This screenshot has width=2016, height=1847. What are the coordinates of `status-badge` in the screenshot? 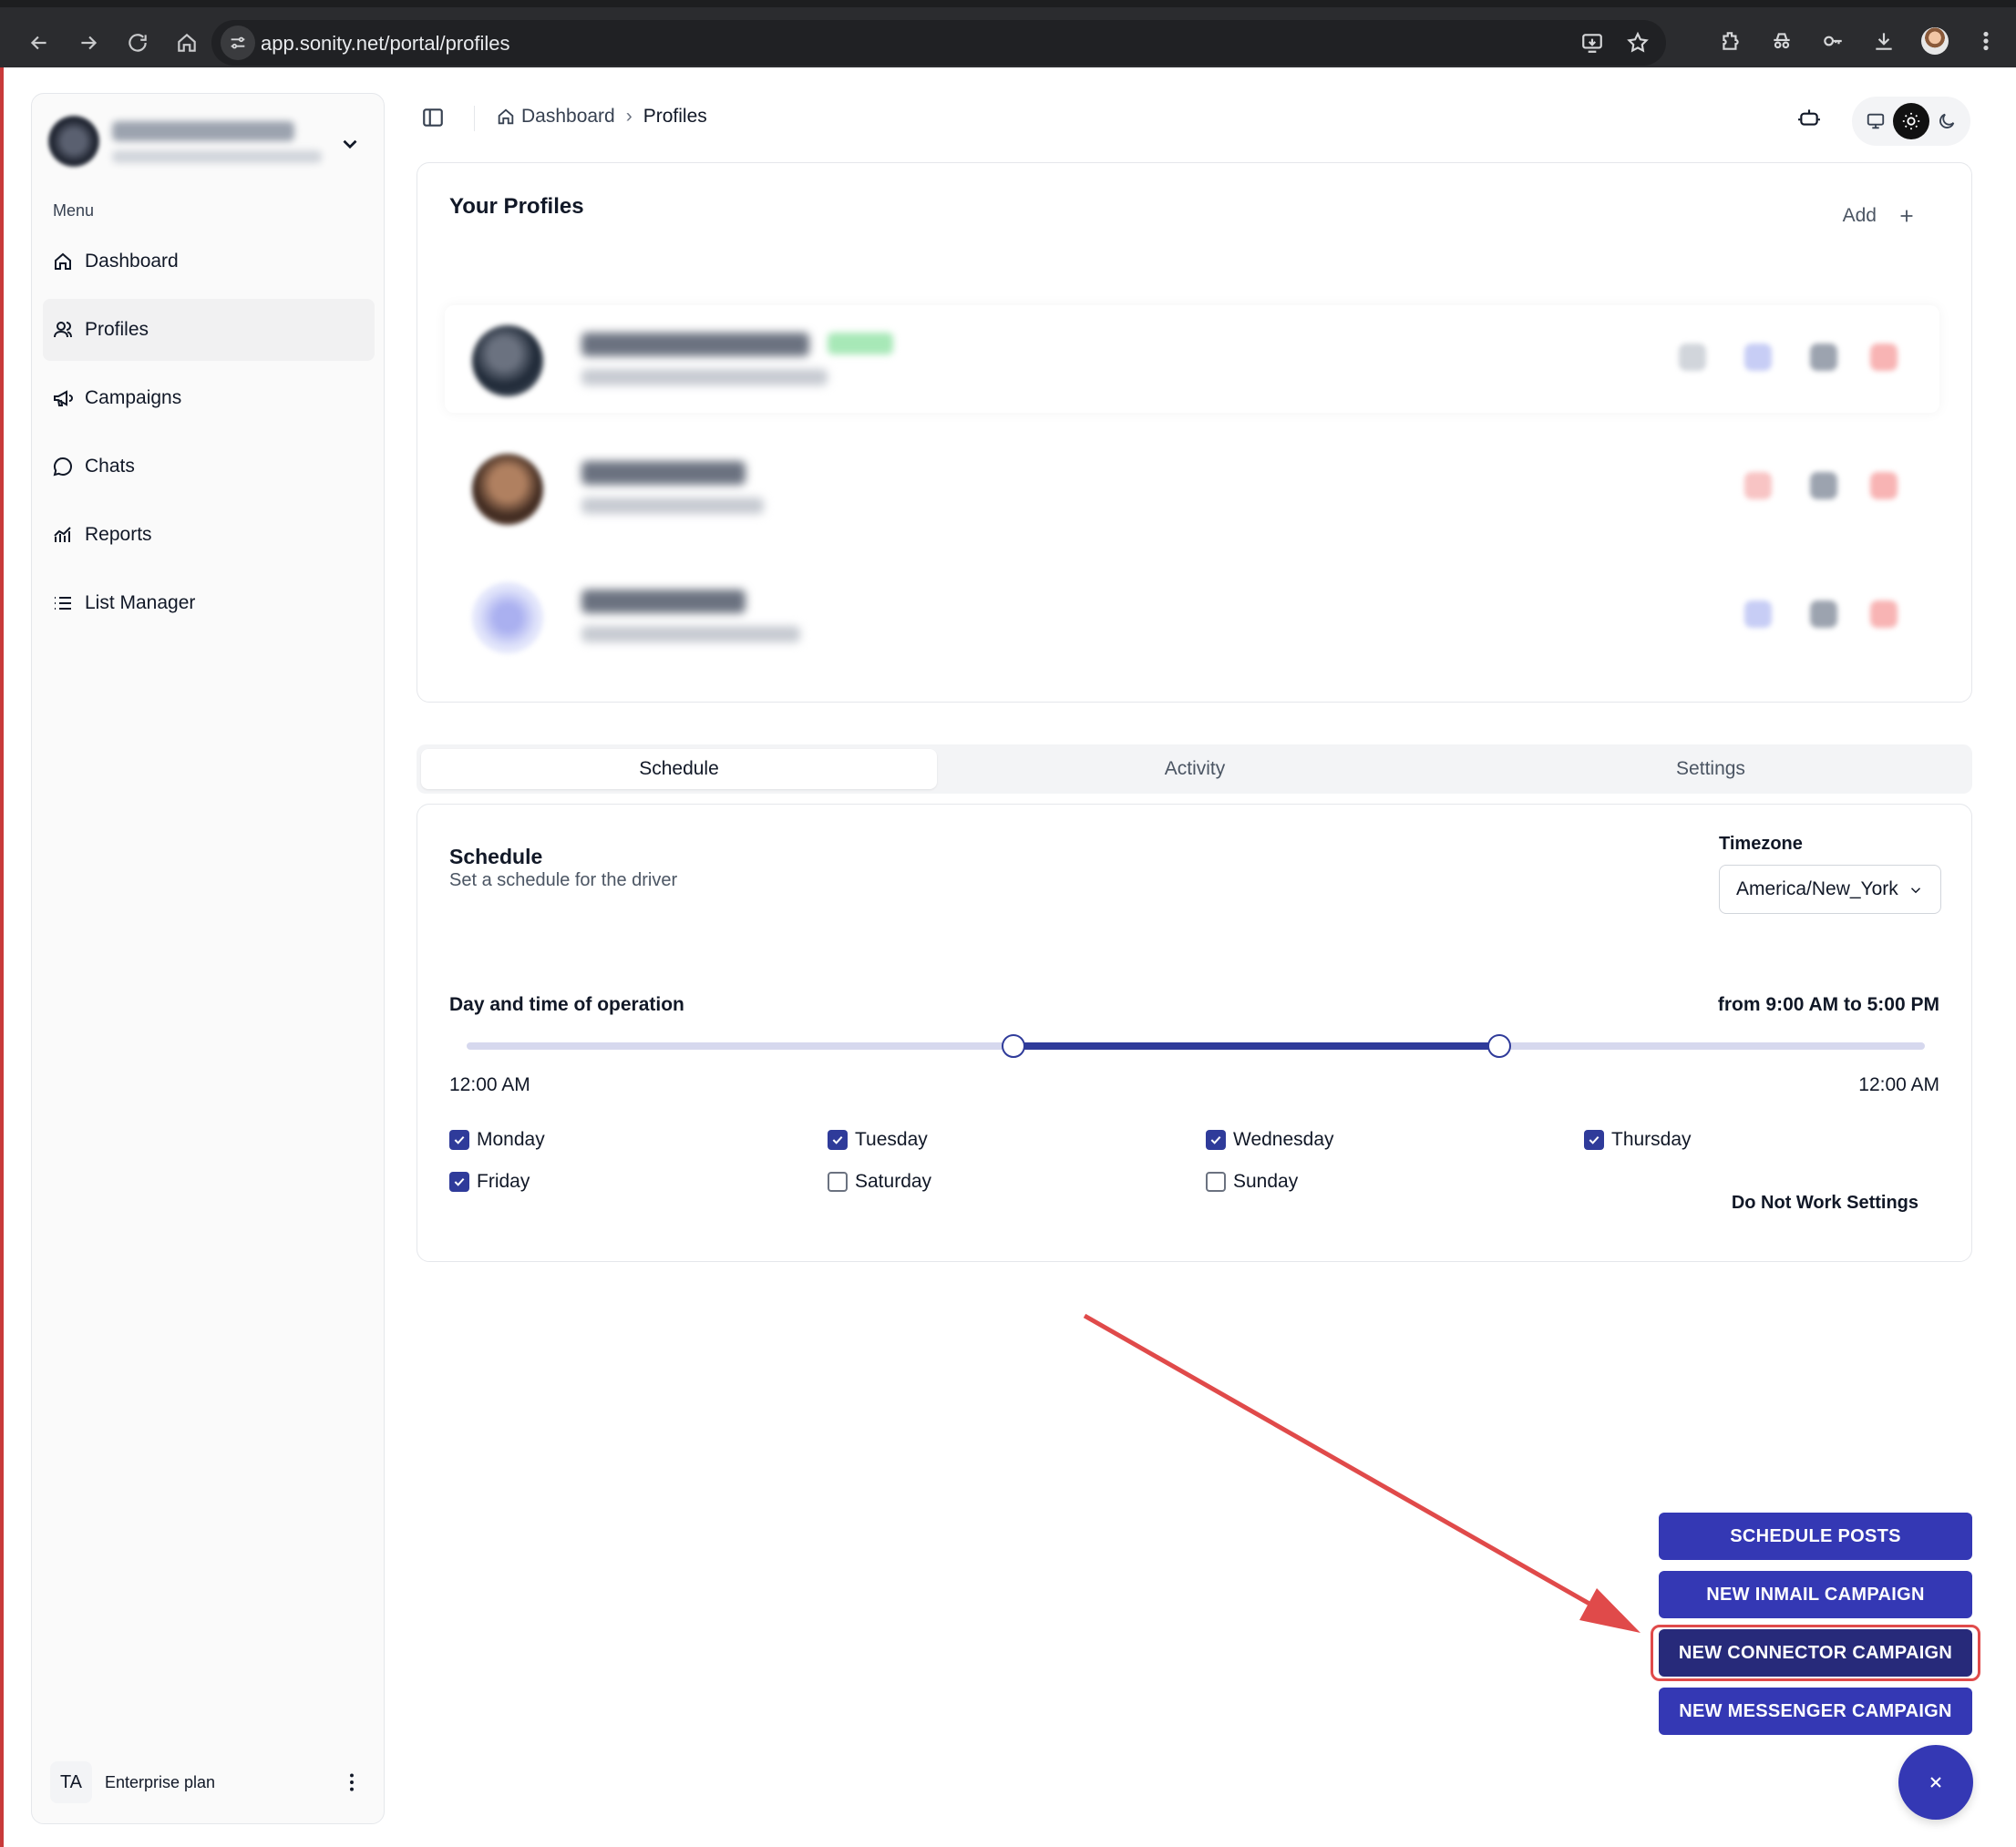 It's located at (860, 344).